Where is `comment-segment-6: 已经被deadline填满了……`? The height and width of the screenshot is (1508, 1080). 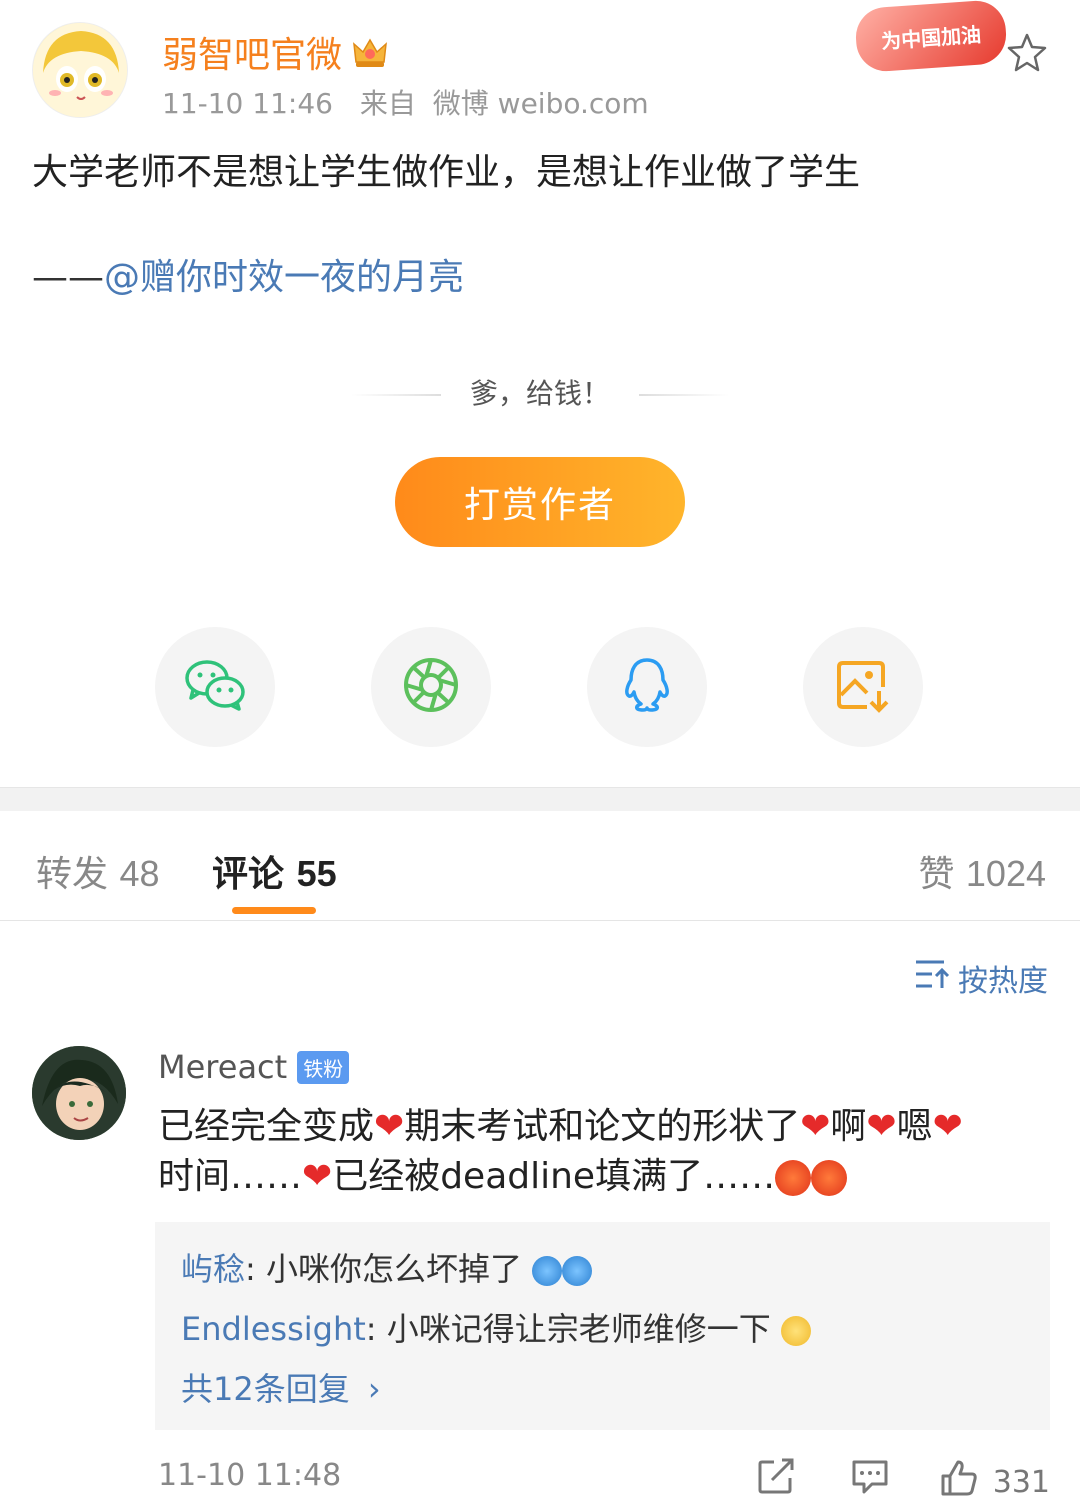
comment-segment-6: 已经被deadline填满了…… is located at coordinates (554, 1176).